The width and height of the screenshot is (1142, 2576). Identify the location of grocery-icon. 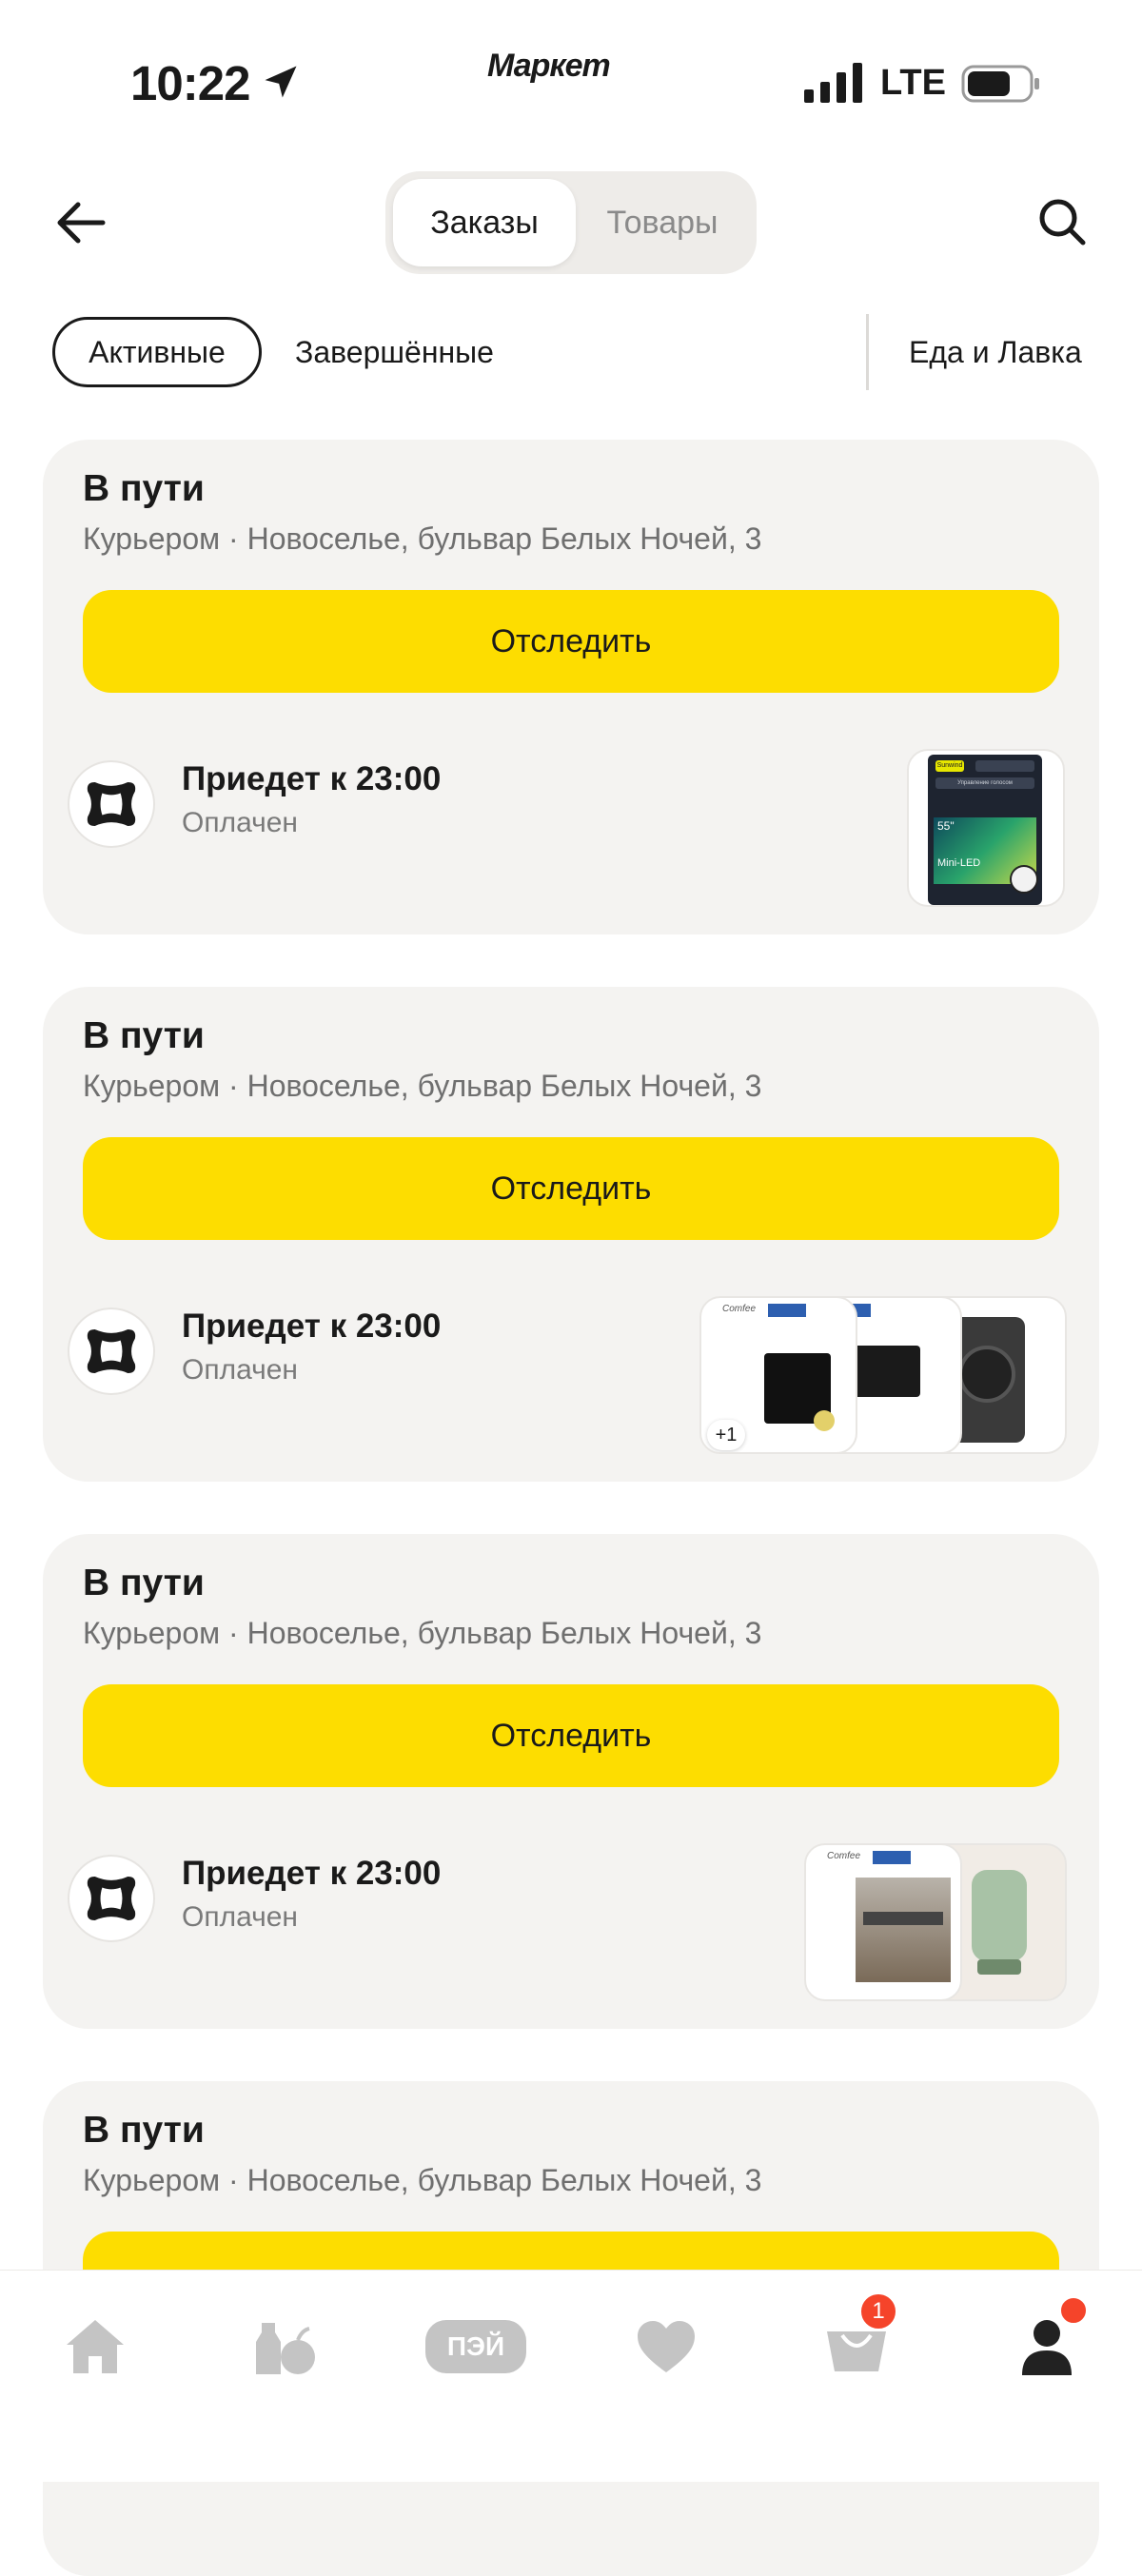
(285, 2348).